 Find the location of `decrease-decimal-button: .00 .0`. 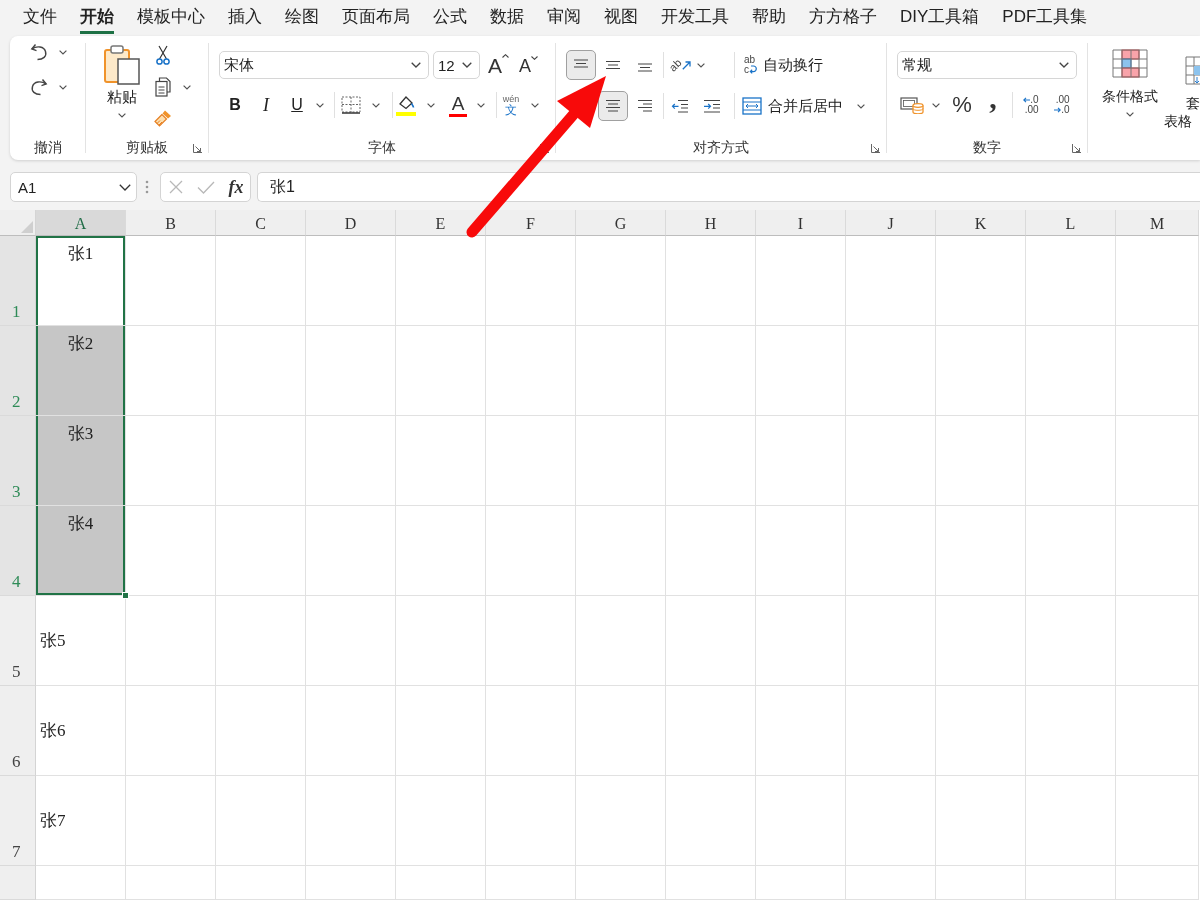

decrease-decimal-button: .00 .0 is located at coordinates (1062, 105).